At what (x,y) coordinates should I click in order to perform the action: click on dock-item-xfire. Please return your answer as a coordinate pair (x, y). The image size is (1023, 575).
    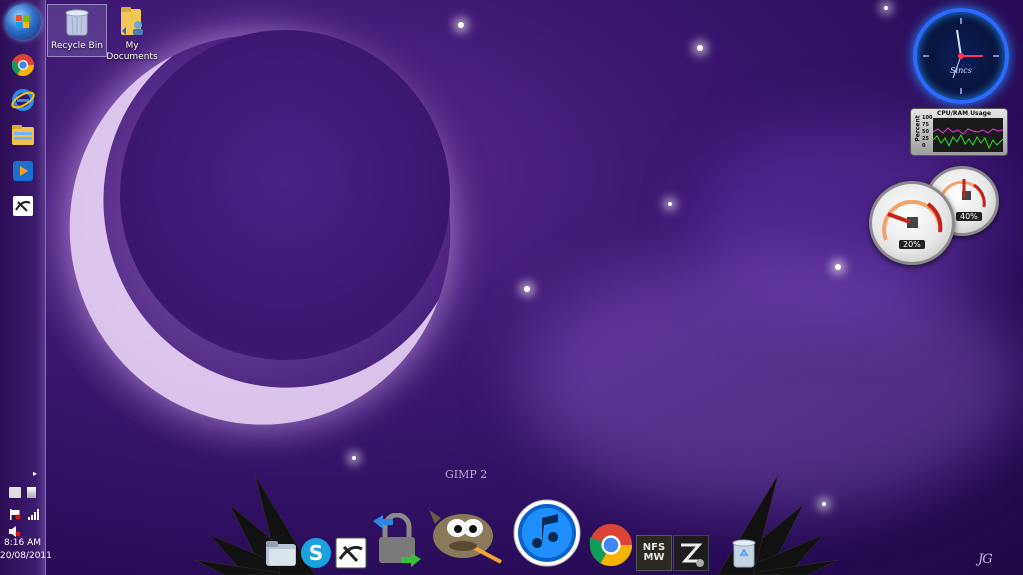
    Looking at the image, I should click on (351, 553).